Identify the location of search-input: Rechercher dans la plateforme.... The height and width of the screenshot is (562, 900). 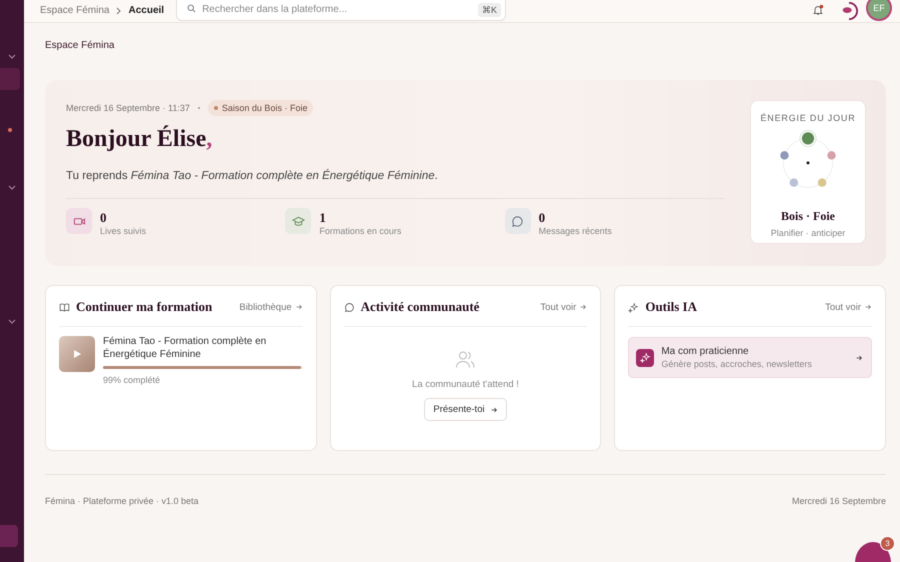
(337, 9).